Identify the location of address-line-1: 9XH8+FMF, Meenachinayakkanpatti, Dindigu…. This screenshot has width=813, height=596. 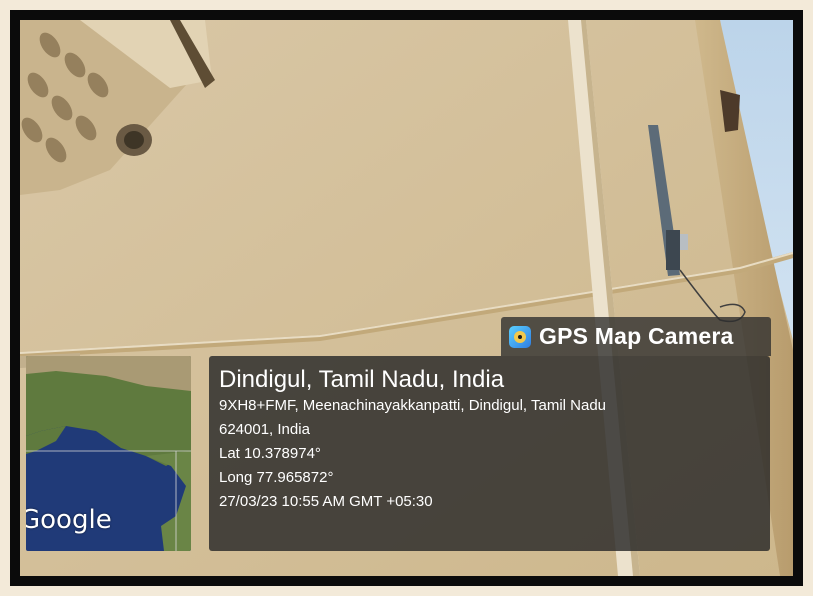
(413, 405).